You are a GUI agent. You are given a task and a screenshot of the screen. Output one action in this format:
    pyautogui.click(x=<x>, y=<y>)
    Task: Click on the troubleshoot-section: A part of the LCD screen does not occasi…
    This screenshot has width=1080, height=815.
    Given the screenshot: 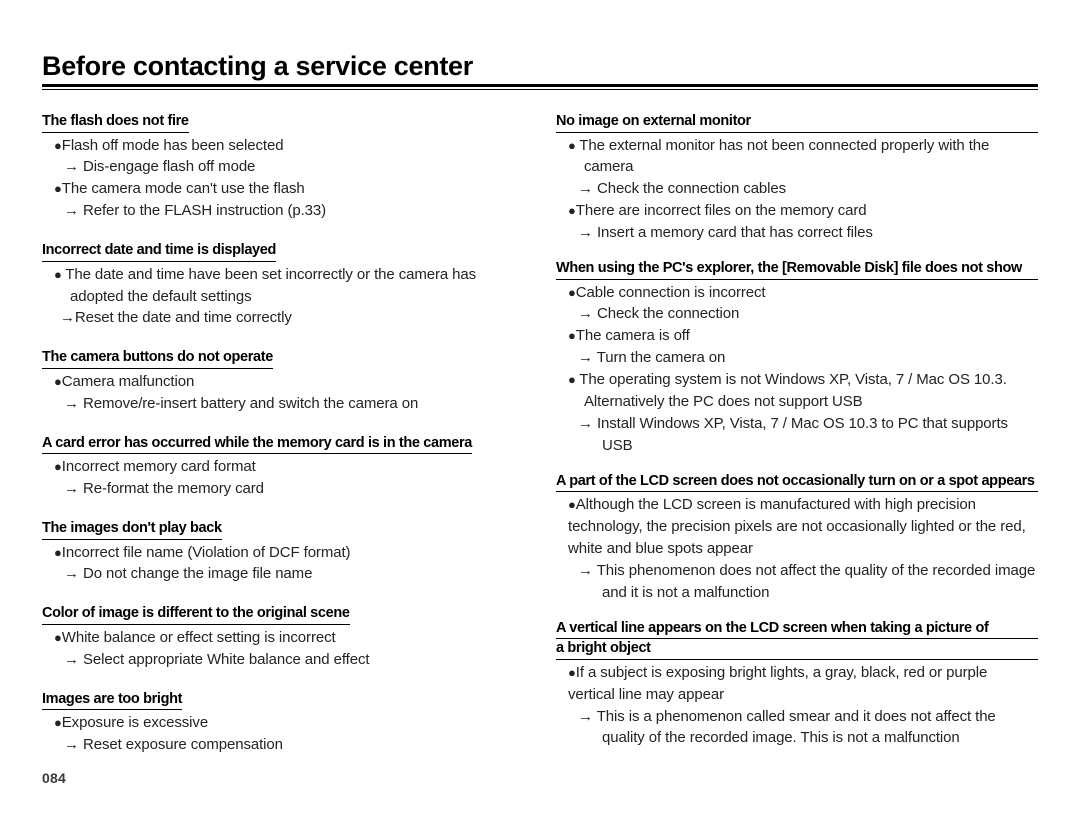 What is the action you would take?
    pyautogui.click(x=797, y=538)
    